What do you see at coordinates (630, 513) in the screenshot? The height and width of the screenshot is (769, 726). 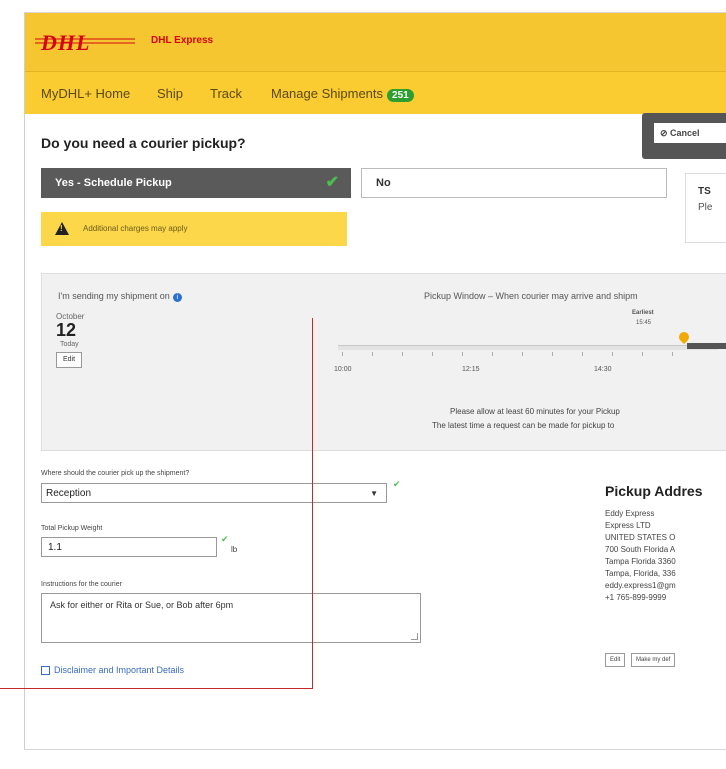 I see `address-line: Eddy Express` at bounding box center [630, 513].